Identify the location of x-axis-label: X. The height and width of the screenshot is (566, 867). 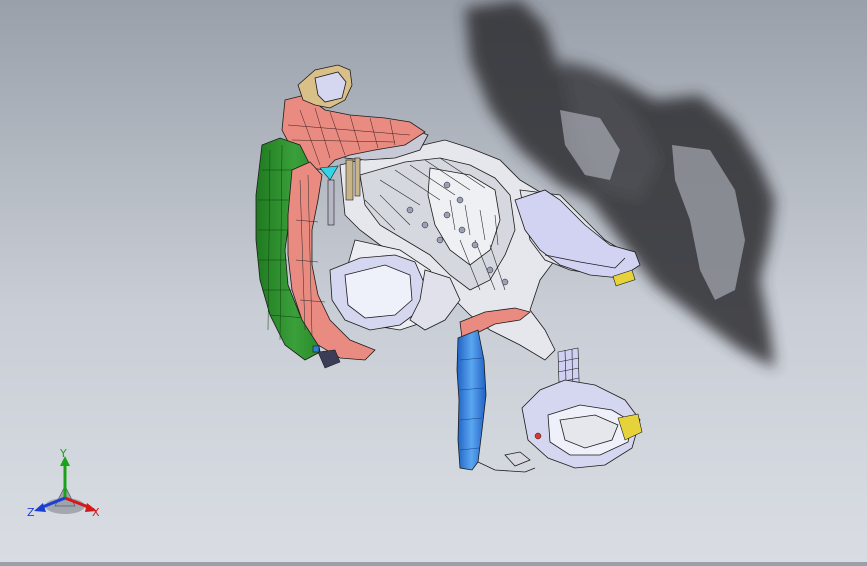
(96, 512).